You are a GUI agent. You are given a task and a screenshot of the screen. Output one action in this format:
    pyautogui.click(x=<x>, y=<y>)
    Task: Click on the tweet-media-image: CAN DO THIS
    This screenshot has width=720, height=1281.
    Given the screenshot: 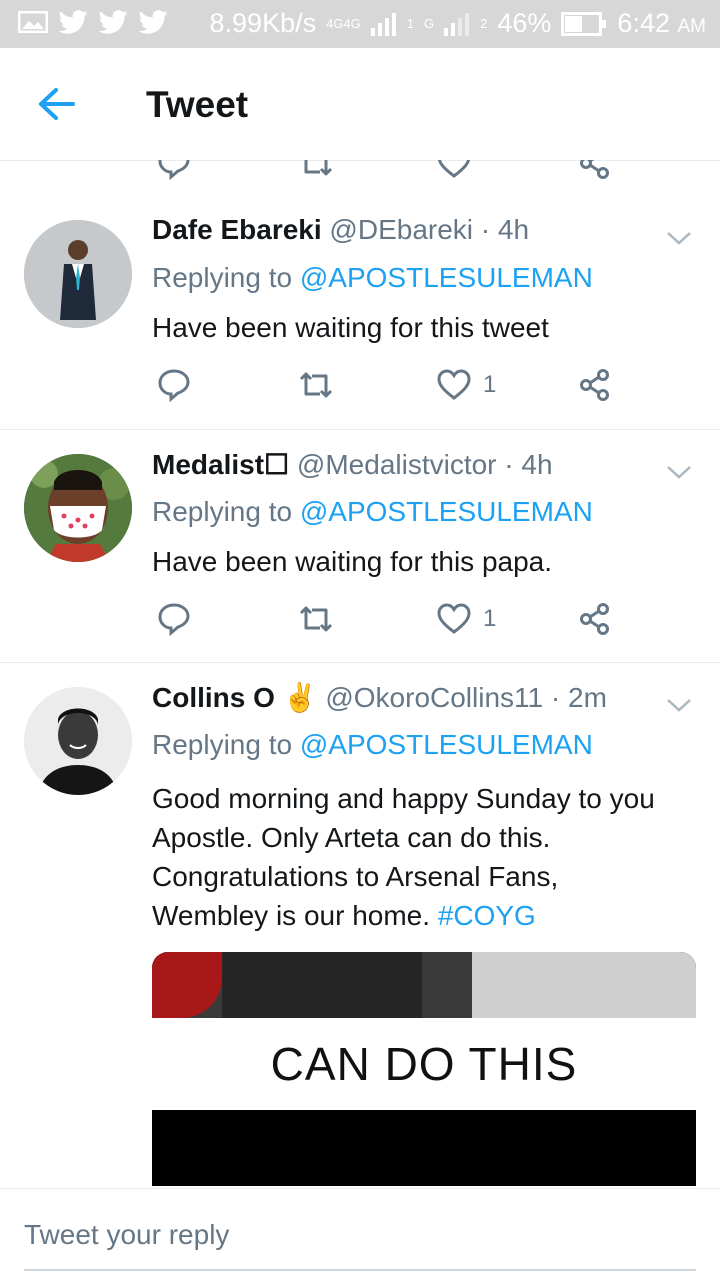 What is the action you would take?
    pyautogui.click(x=424, y=1069)
    